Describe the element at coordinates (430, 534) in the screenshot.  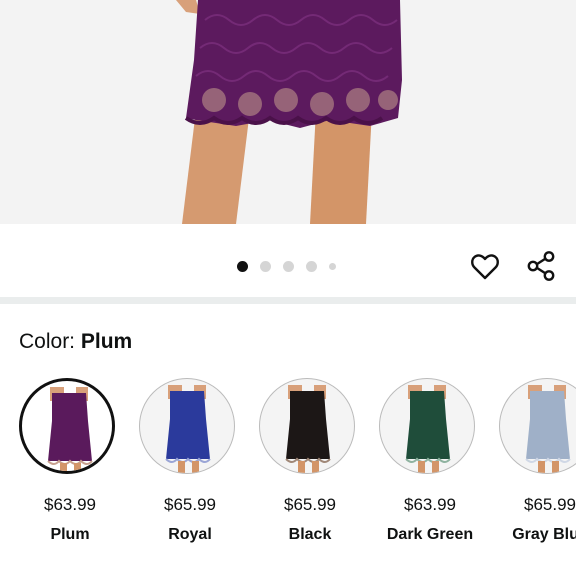
I see `swatch-name: Dark Green` at that location.